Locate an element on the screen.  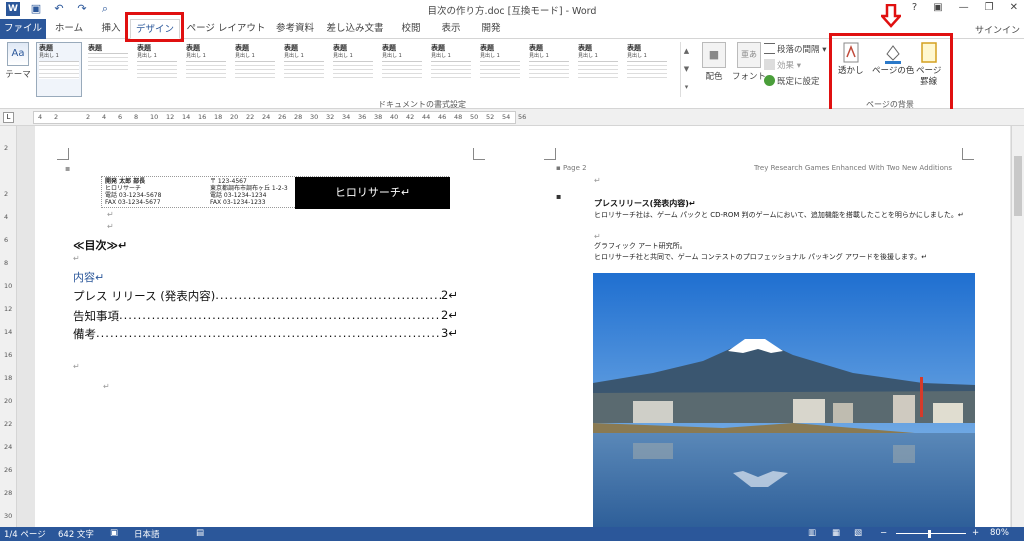
ruler-mark: 18 is located at coordinates (218, 117).